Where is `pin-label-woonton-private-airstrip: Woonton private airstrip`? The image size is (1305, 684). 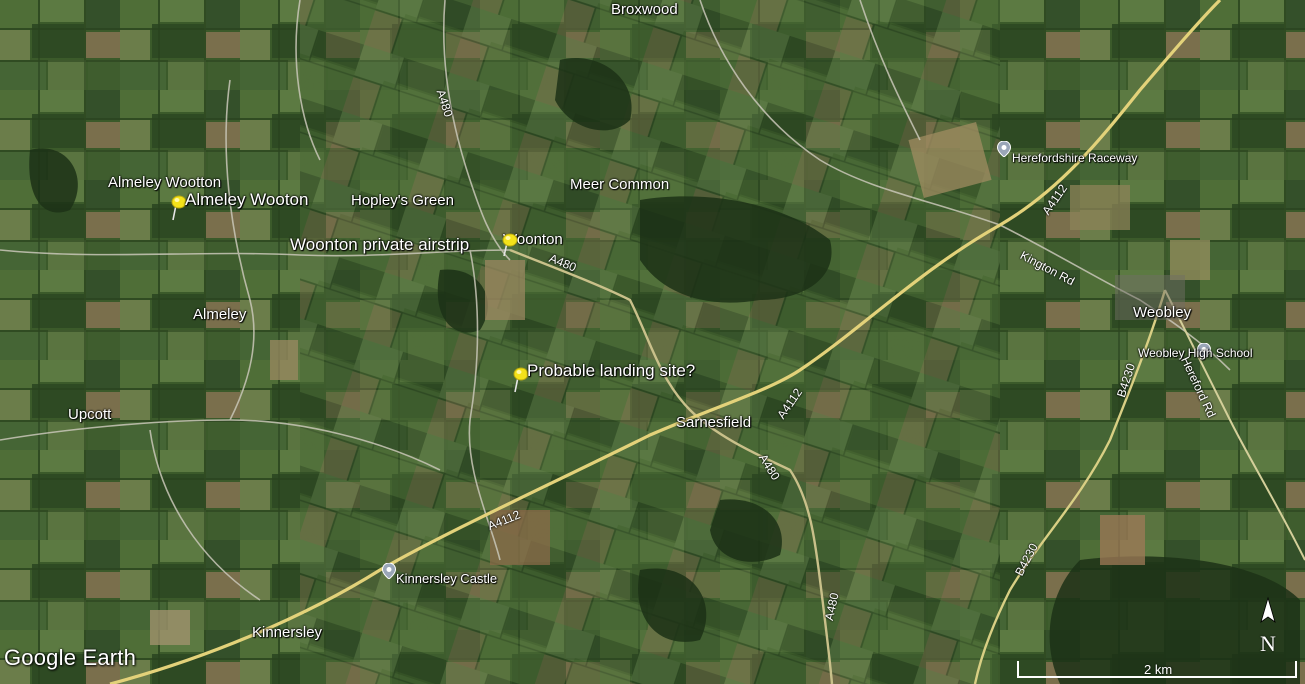 pin-label-woonton-private-airstrip: Woonton private airstrip is located at coordinates (380, 244).